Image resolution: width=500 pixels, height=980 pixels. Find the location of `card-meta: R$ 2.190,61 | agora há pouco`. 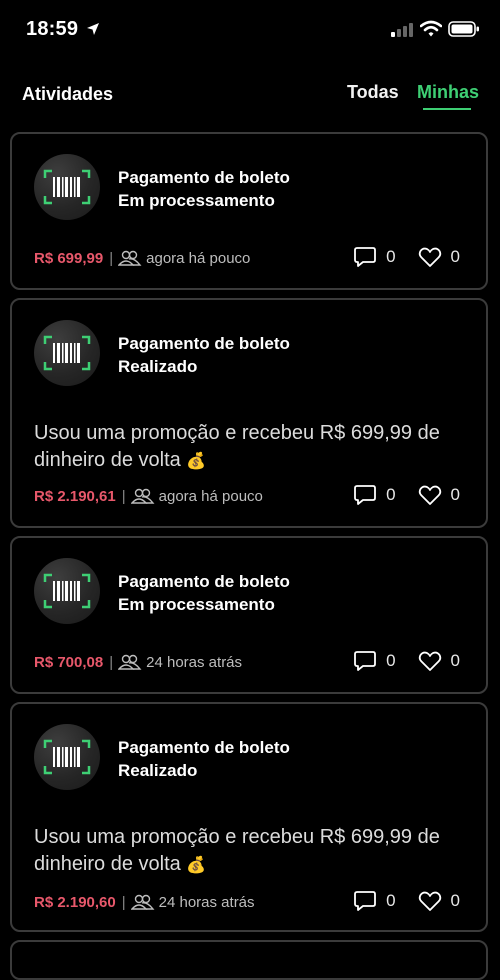

card-meta: R$ 2.190,61 | agora há pouco is located at coordinates (148, 496).